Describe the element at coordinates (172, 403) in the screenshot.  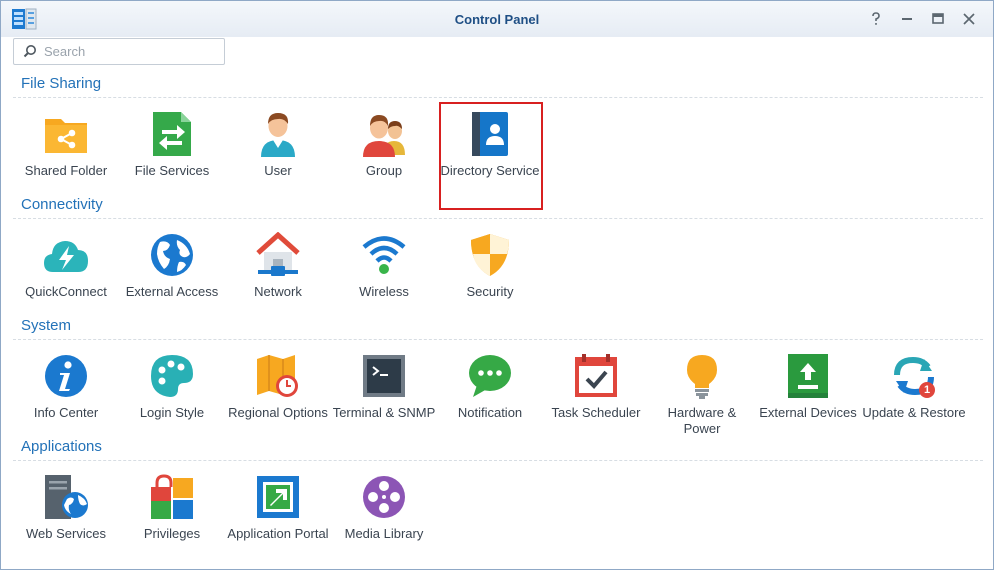
I see `item-login-style: Login Style` at that location.